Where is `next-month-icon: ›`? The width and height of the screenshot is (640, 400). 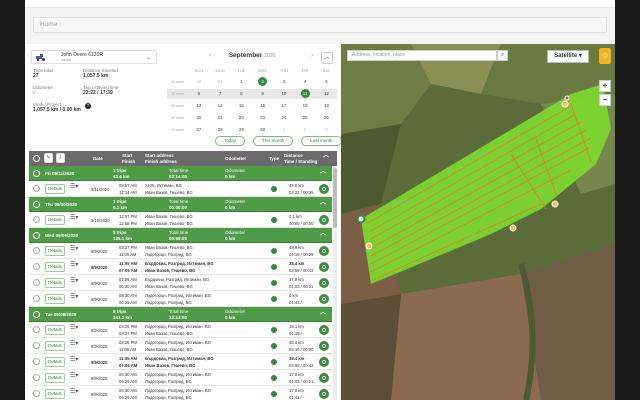 next-month-icon: › is located at coordinates (312, 55).